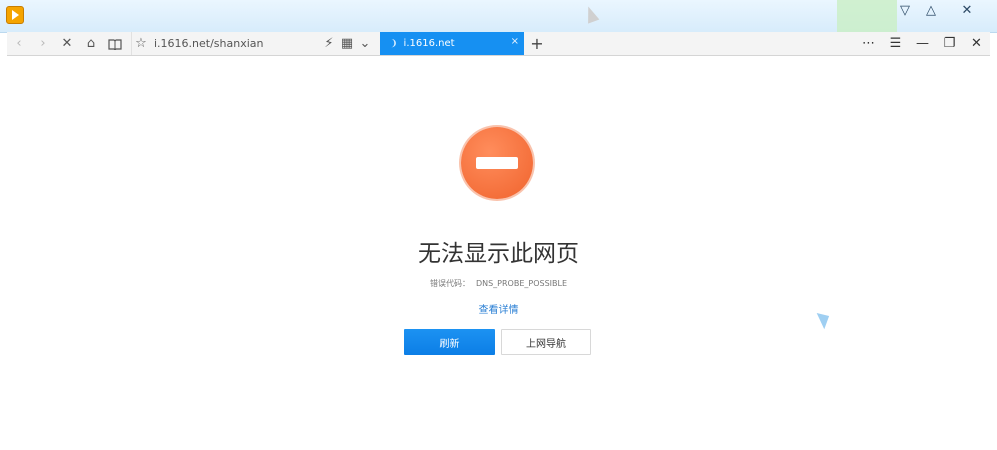 The image size is (997, 450). I want to click on details-link: 查看详情, so click(498, 308).